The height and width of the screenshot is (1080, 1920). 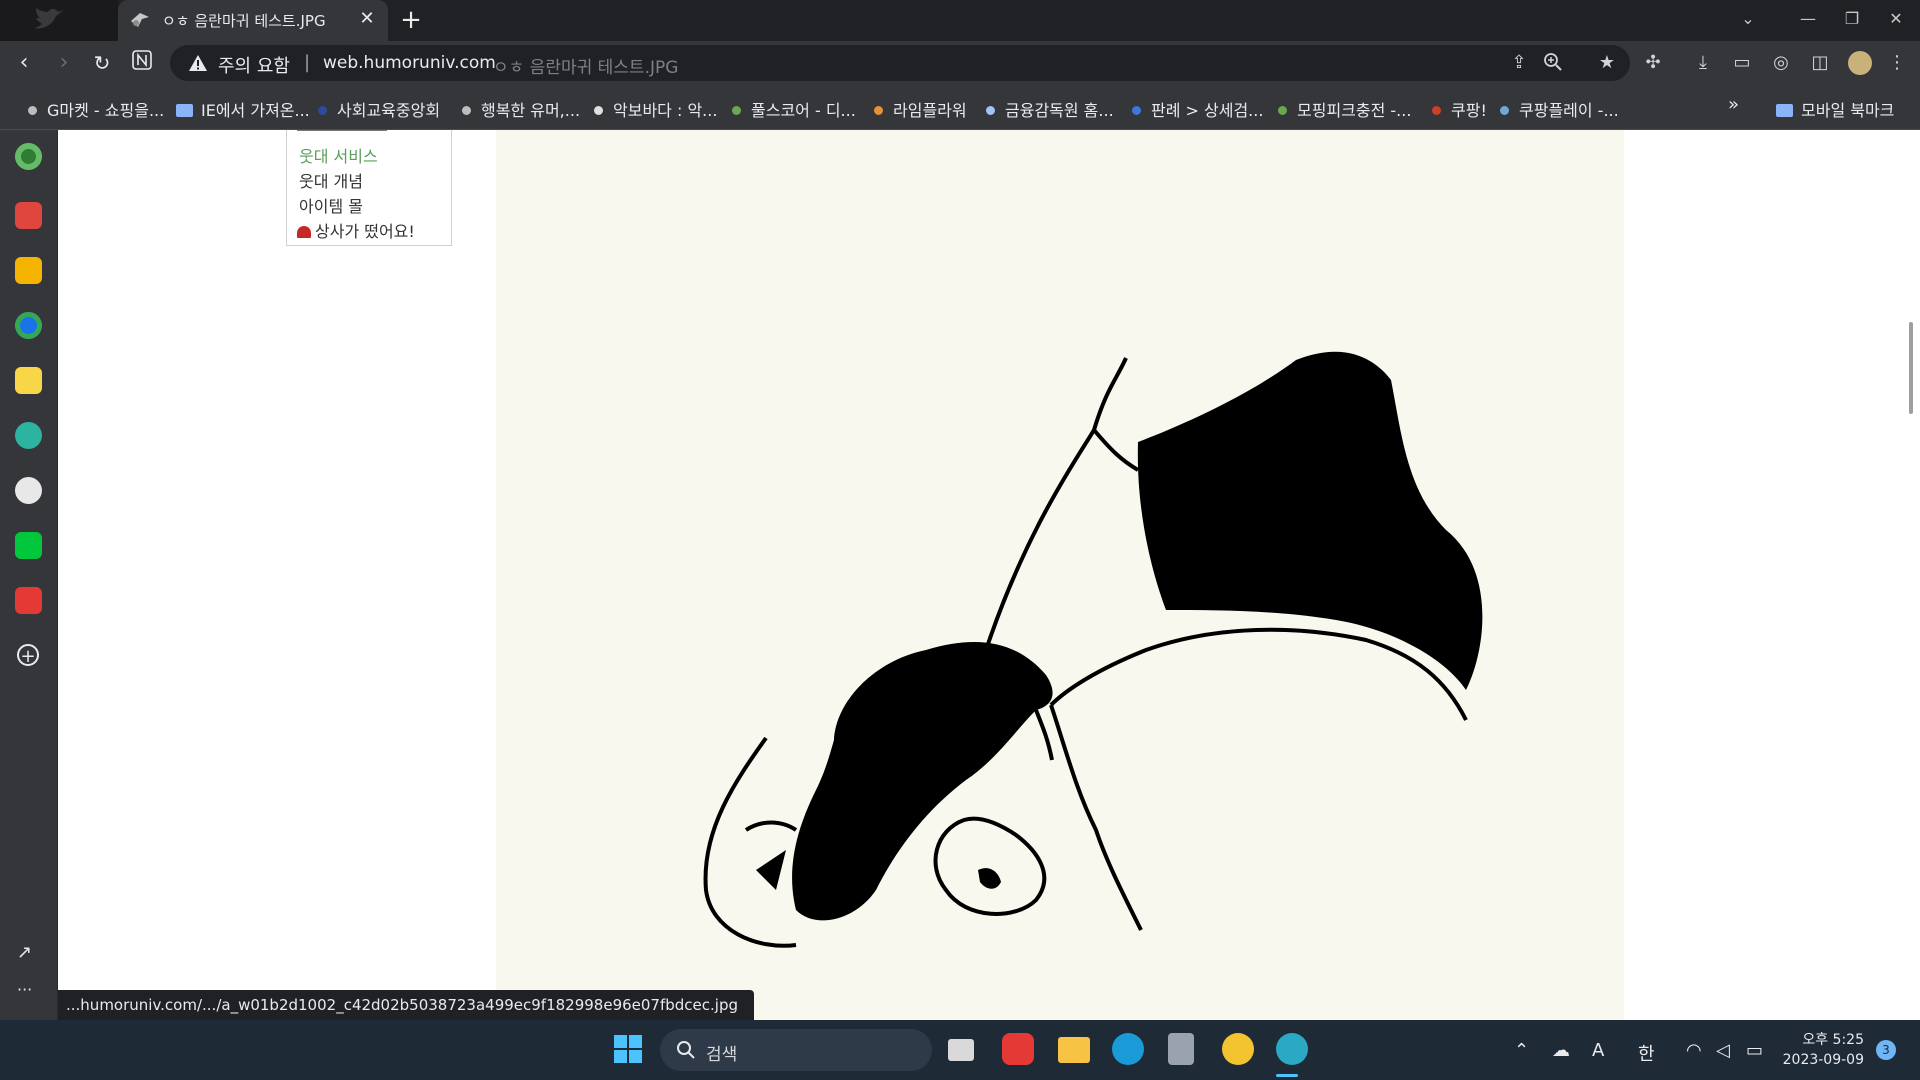 I want to click on minimize-button: —, so click(x=1808, y=19).